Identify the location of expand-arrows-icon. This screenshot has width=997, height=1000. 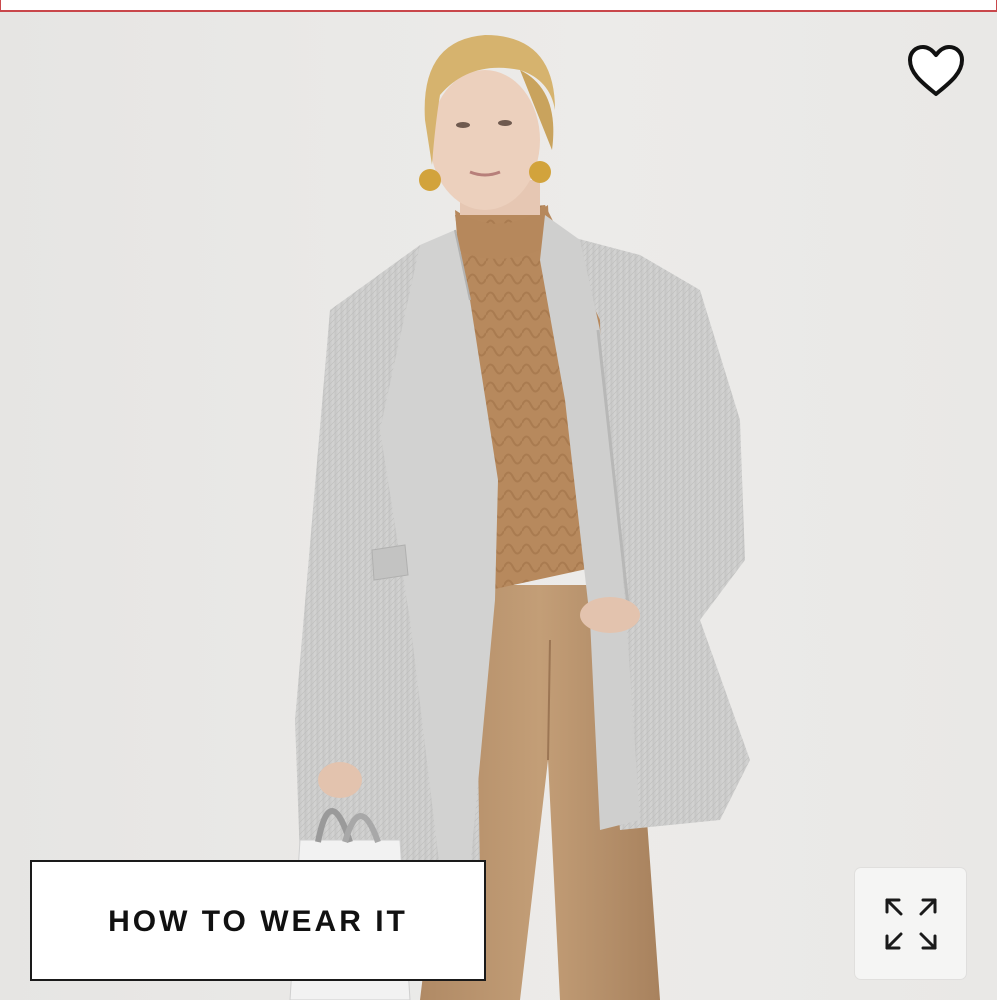
(910, 923).